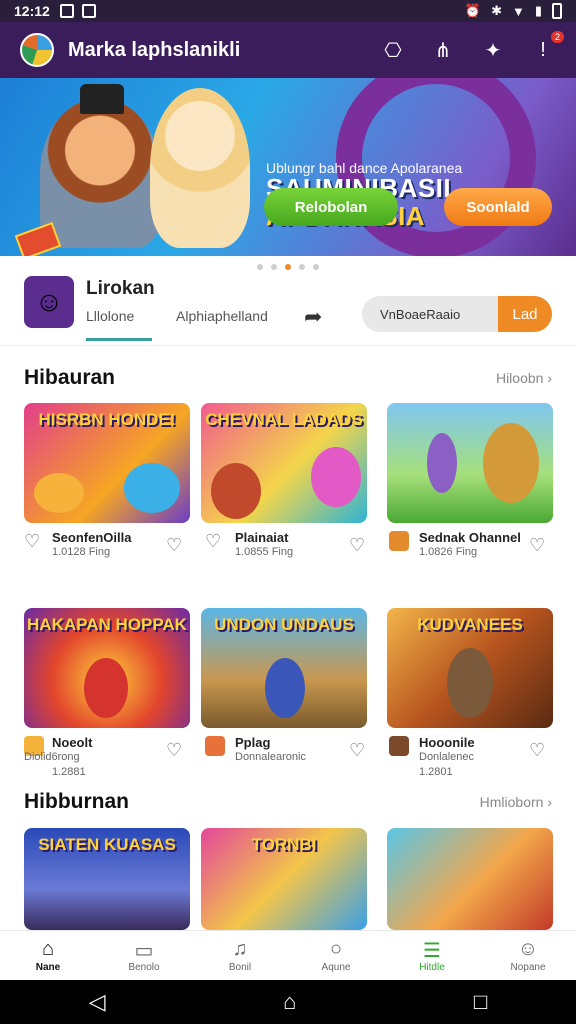 Image resolution: width=576 pixels, height=1024 pixels. Describe the element at coordinates (313, 317) in the screenshot. I see `share-icon: ➦` at that location.